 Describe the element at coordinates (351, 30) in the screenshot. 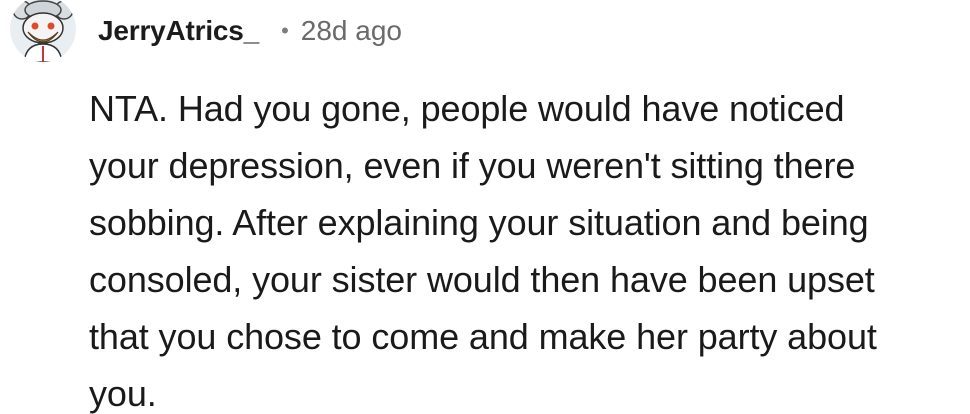

I see `comment-age: 28d ago` at that location.